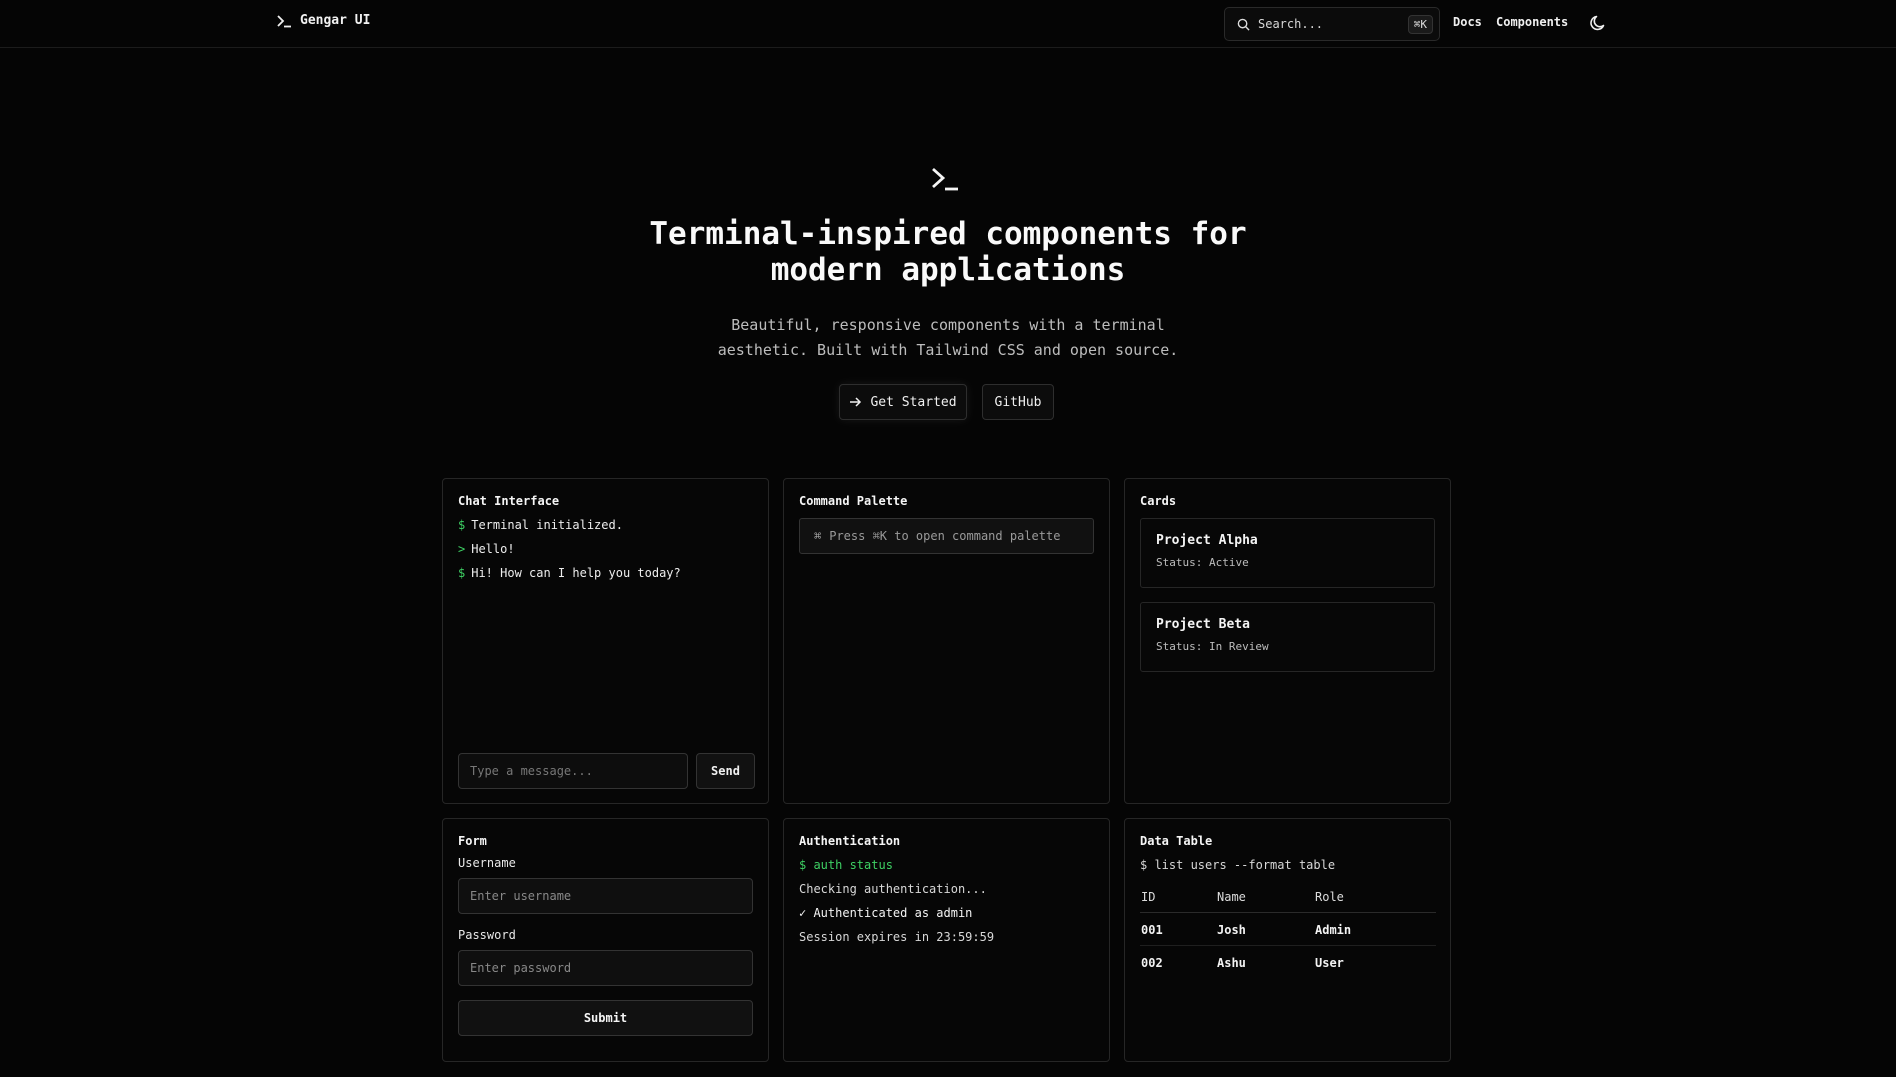 Image resolution: width=1896 pixels, height=1077 pixels. Describe the element at coordinates (1375, 899) in the screenshot. I see `column-header-role: Role` at that location.